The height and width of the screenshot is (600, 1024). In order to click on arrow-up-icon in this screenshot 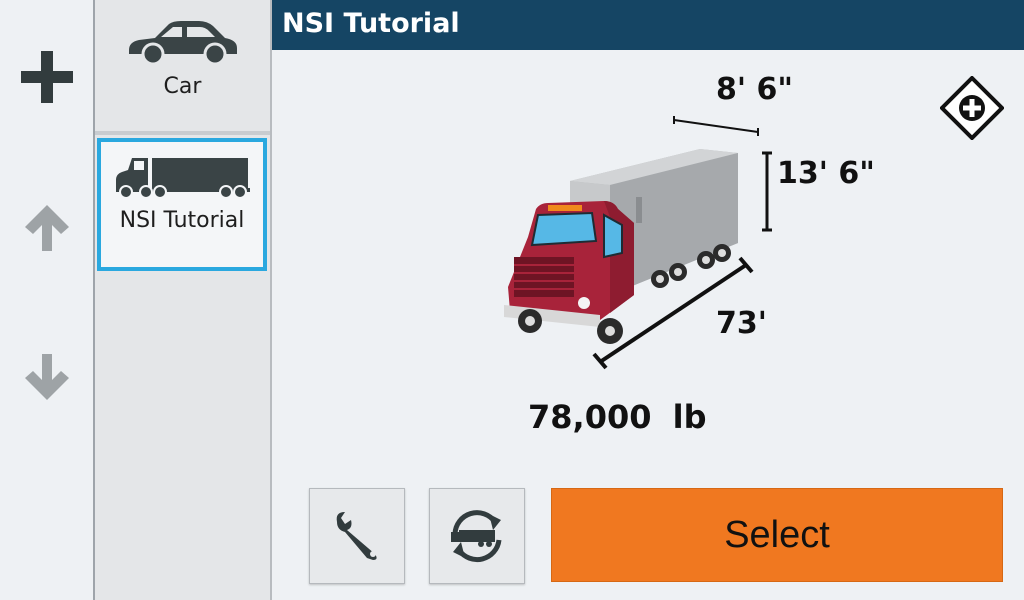, I will do `click(47, 228)`.